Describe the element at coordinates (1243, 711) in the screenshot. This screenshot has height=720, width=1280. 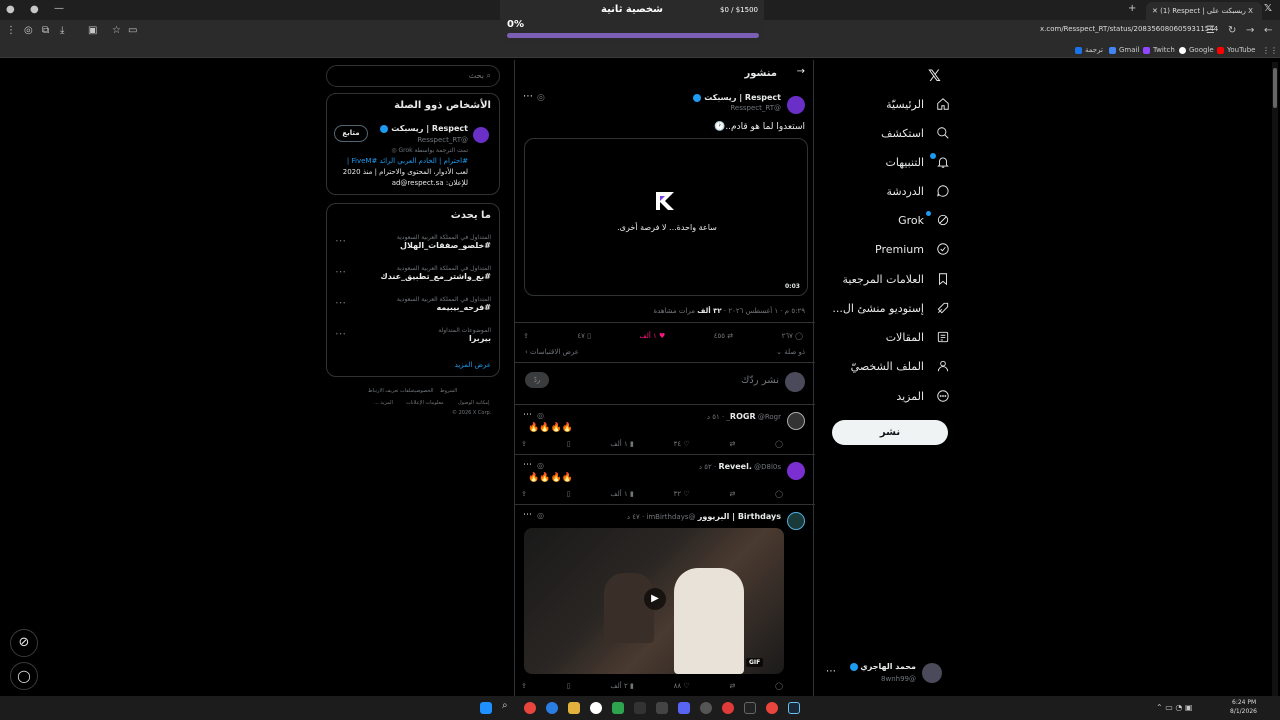
I see `clock-date: 8/1/2026` at that location.